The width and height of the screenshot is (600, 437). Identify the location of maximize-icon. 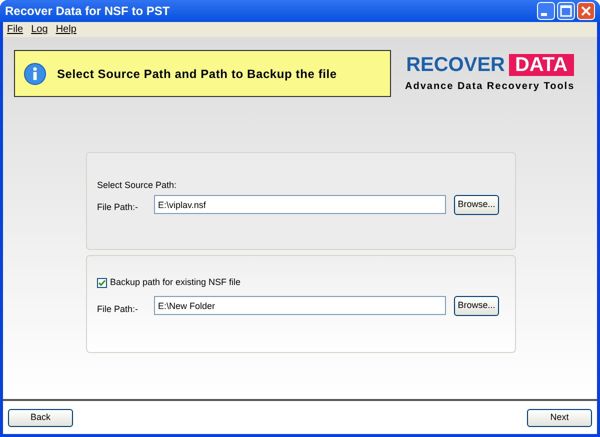
(566, 11).